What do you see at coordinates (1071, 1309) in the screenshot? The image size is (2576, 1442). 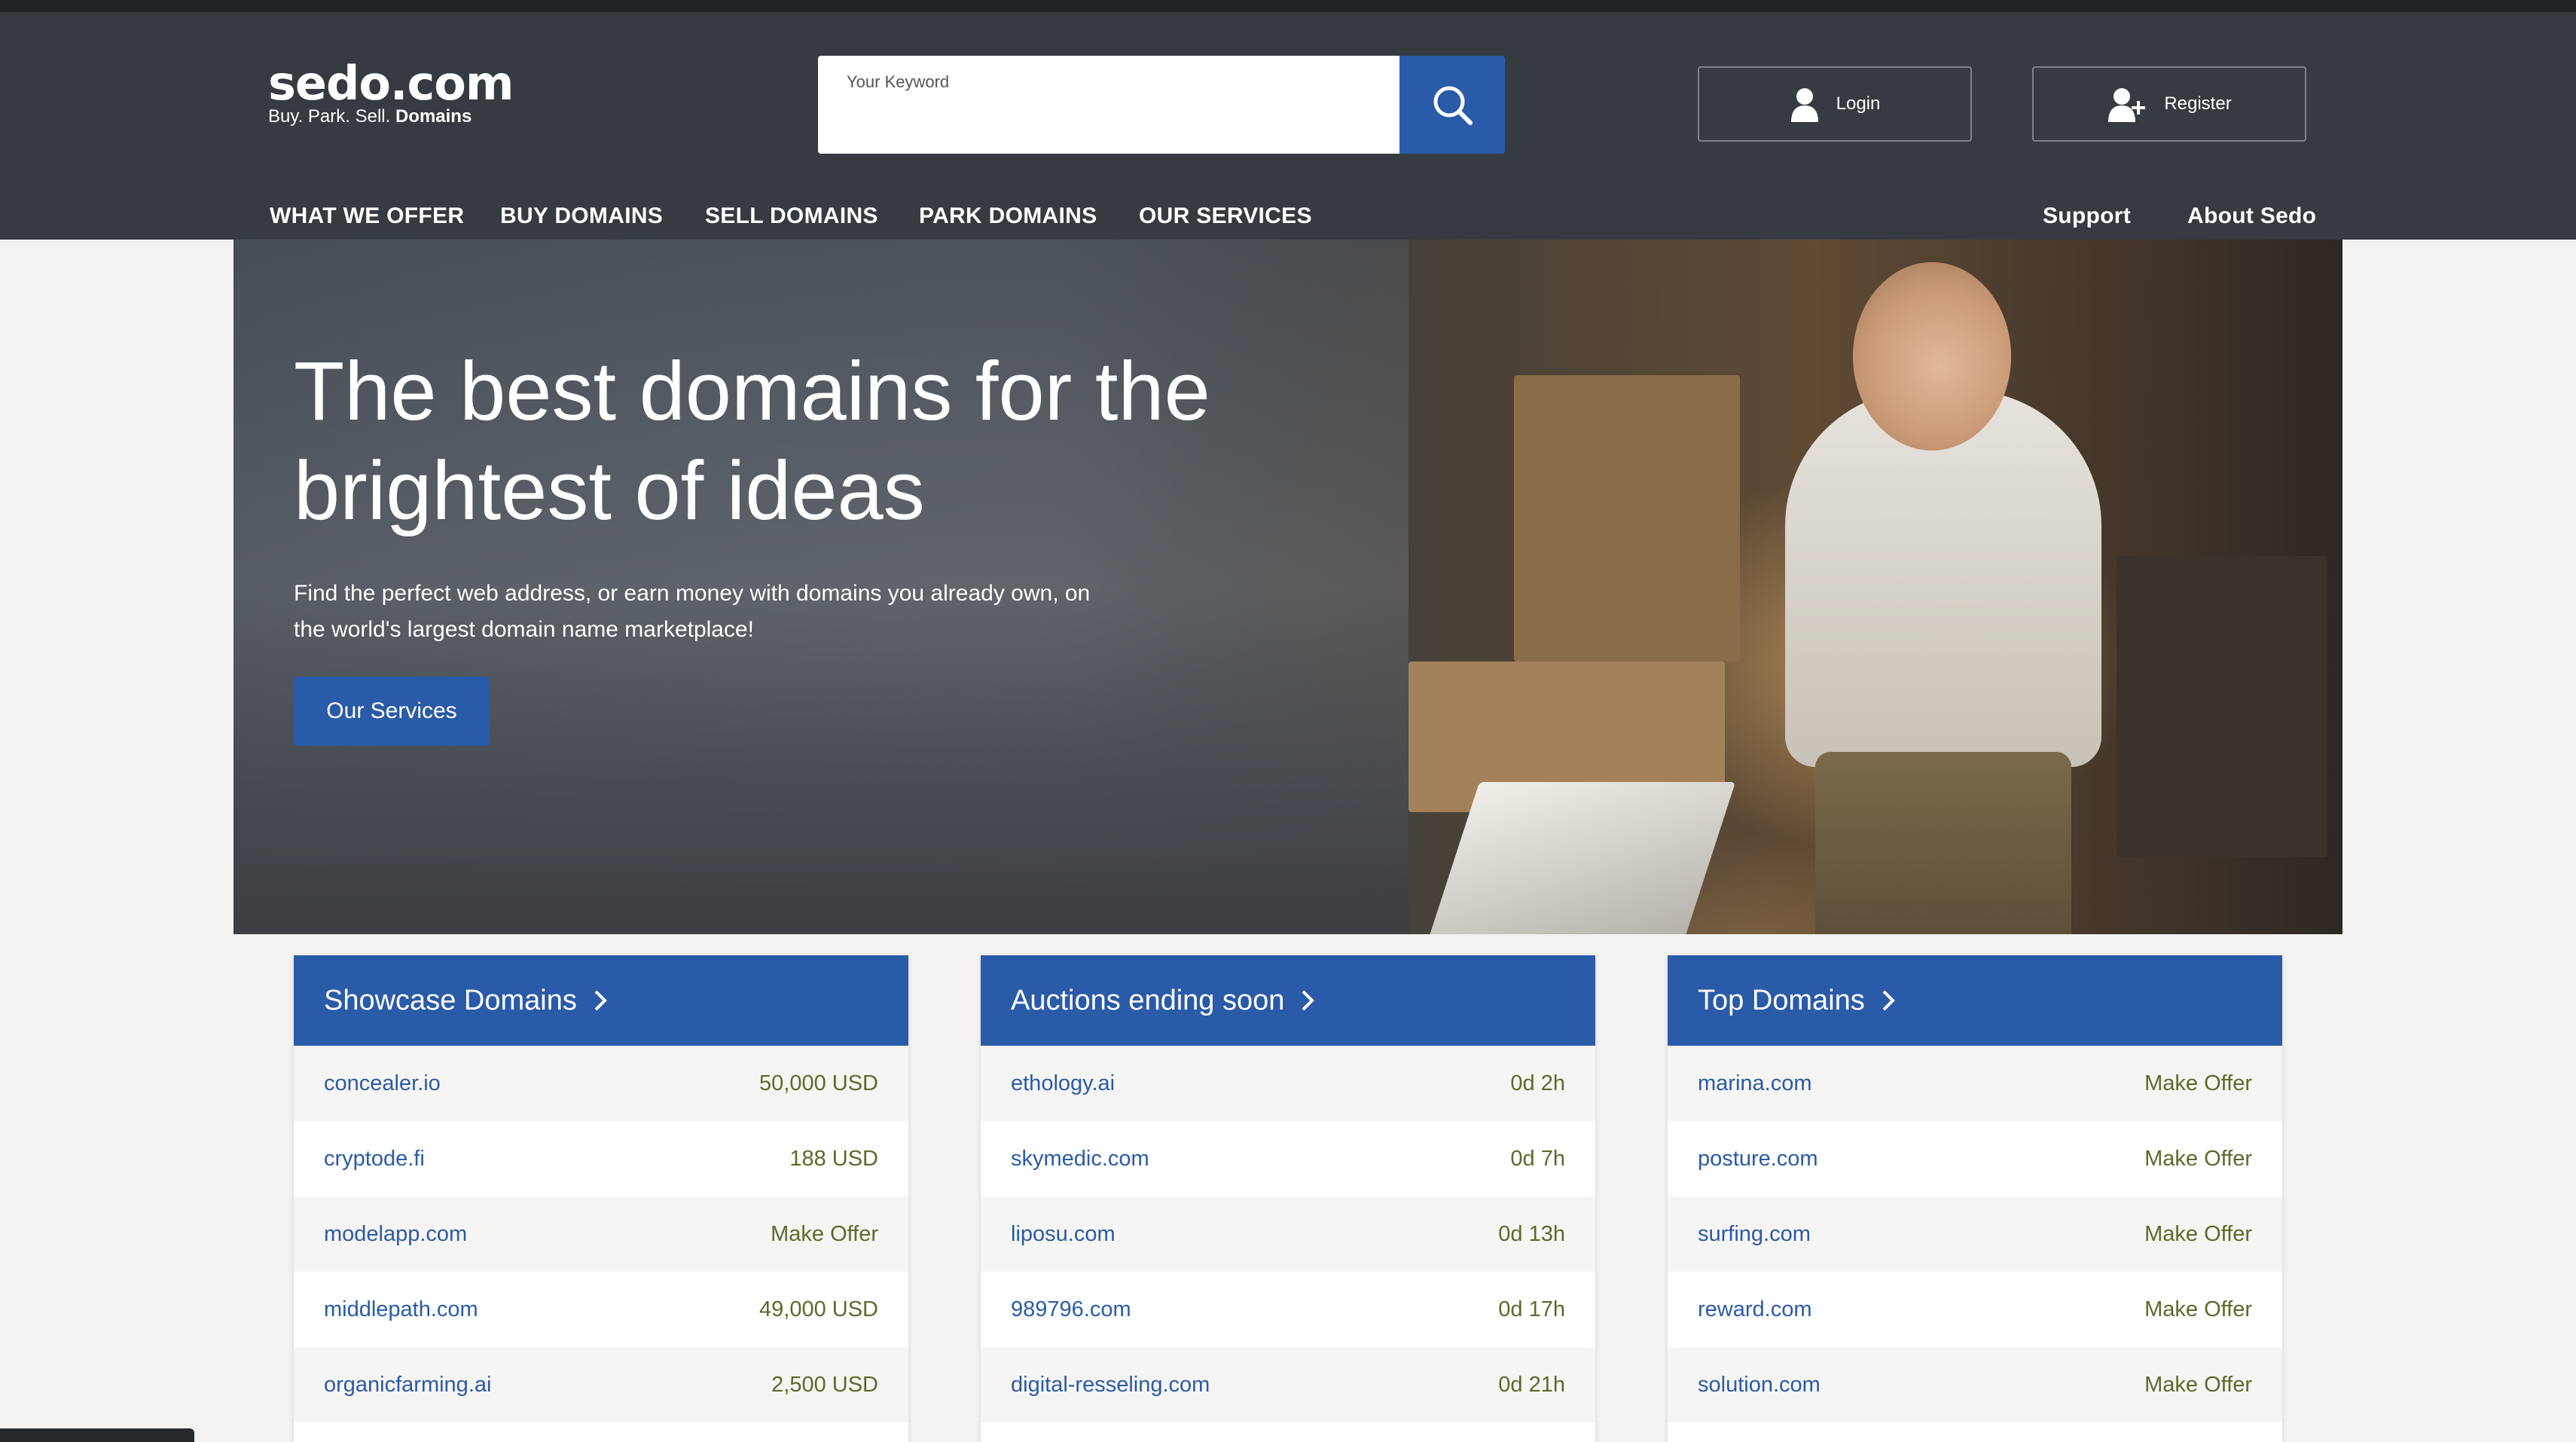 I see `domain-name: 989796.com` at bounding box center [1071, 1309].